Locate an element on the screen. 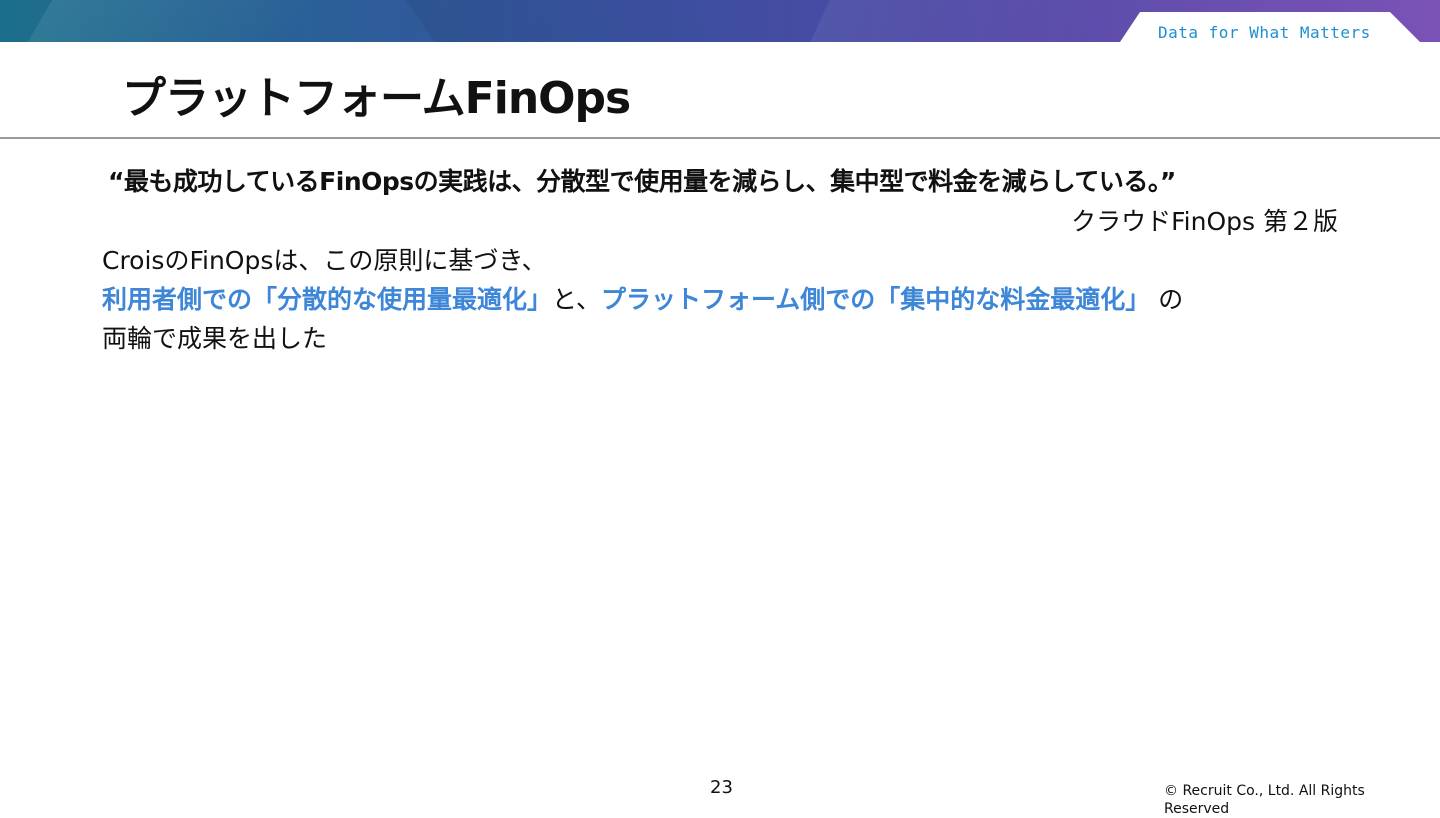 The height and width of the screenshot is (818, 1440). body-suffix: の is located at coordinates (1167, 299).